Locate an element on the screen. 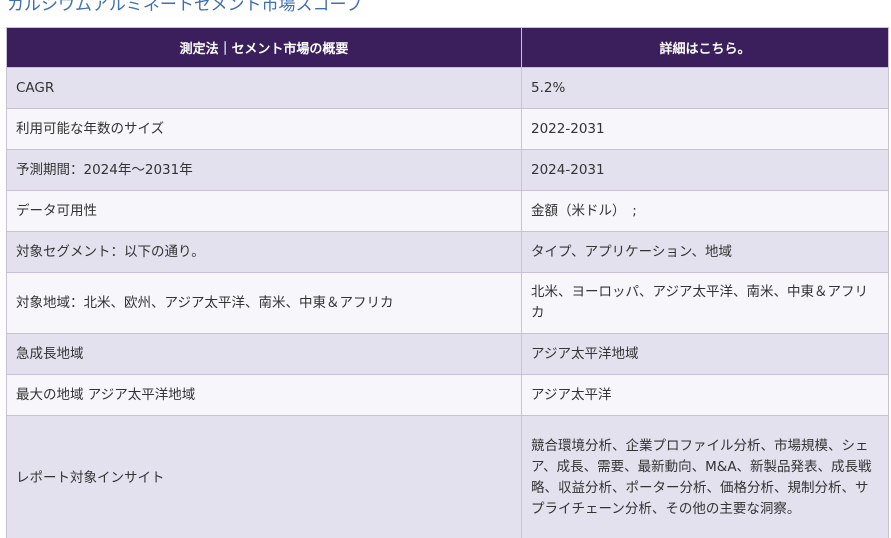 Image resolution: width=891 pixels, height=538 pixels. table-row: 対象セグメント：以下の通り。 タイプ、アプリケーション、地域 is located at coordinates (447, 252).